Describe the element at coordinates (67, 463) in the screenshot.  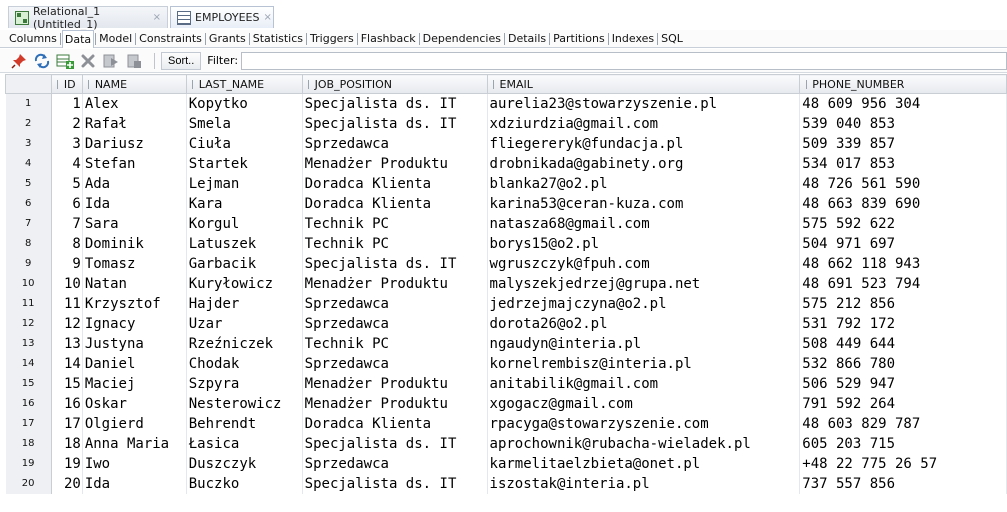
I see `cell-id: 19` at that location.